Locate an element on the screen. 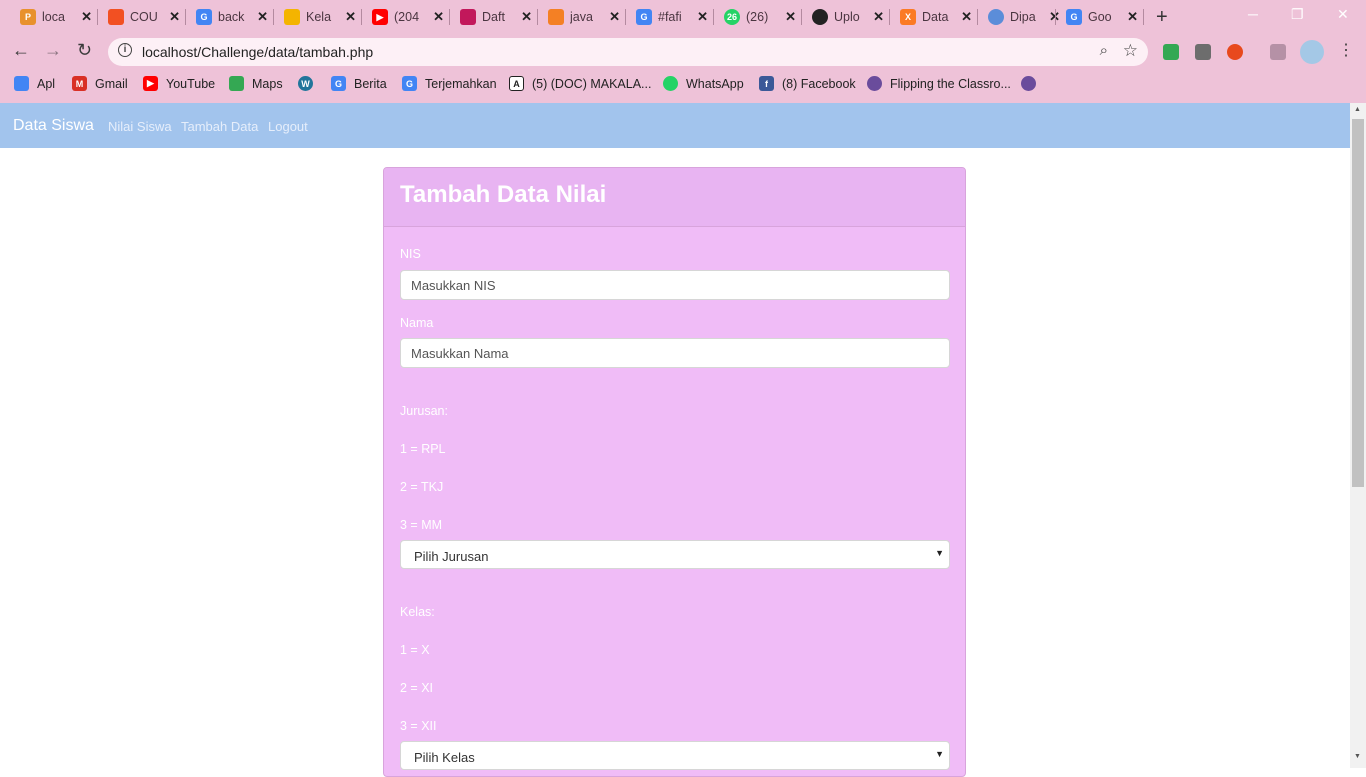 The image size is (1366, 777). kelas-label: Kelas: is located at coordinates (417, 612).